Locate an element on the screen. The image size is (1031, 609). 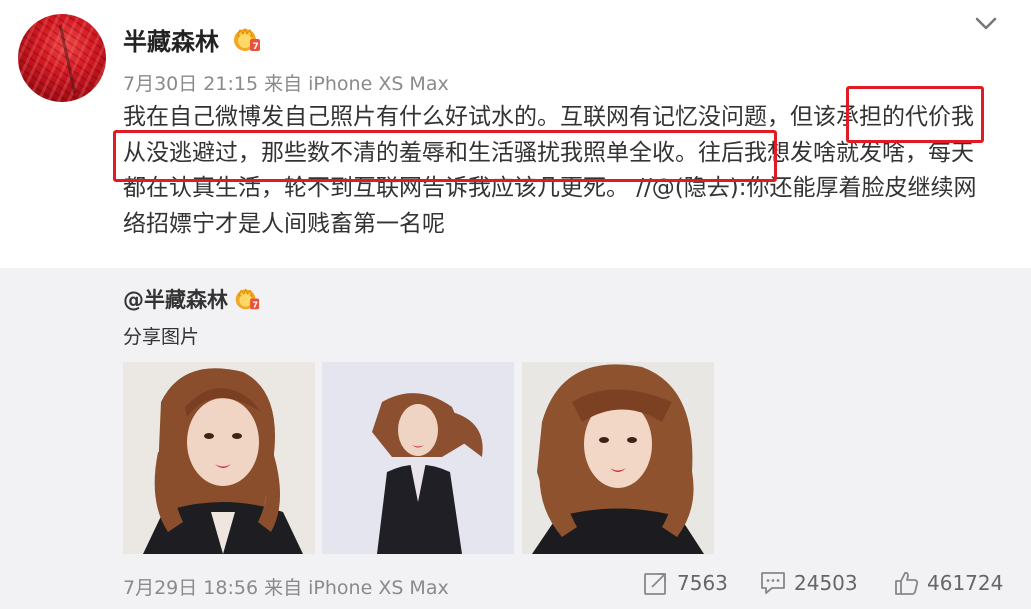
user-avatar is located at coordinates (62, 58).